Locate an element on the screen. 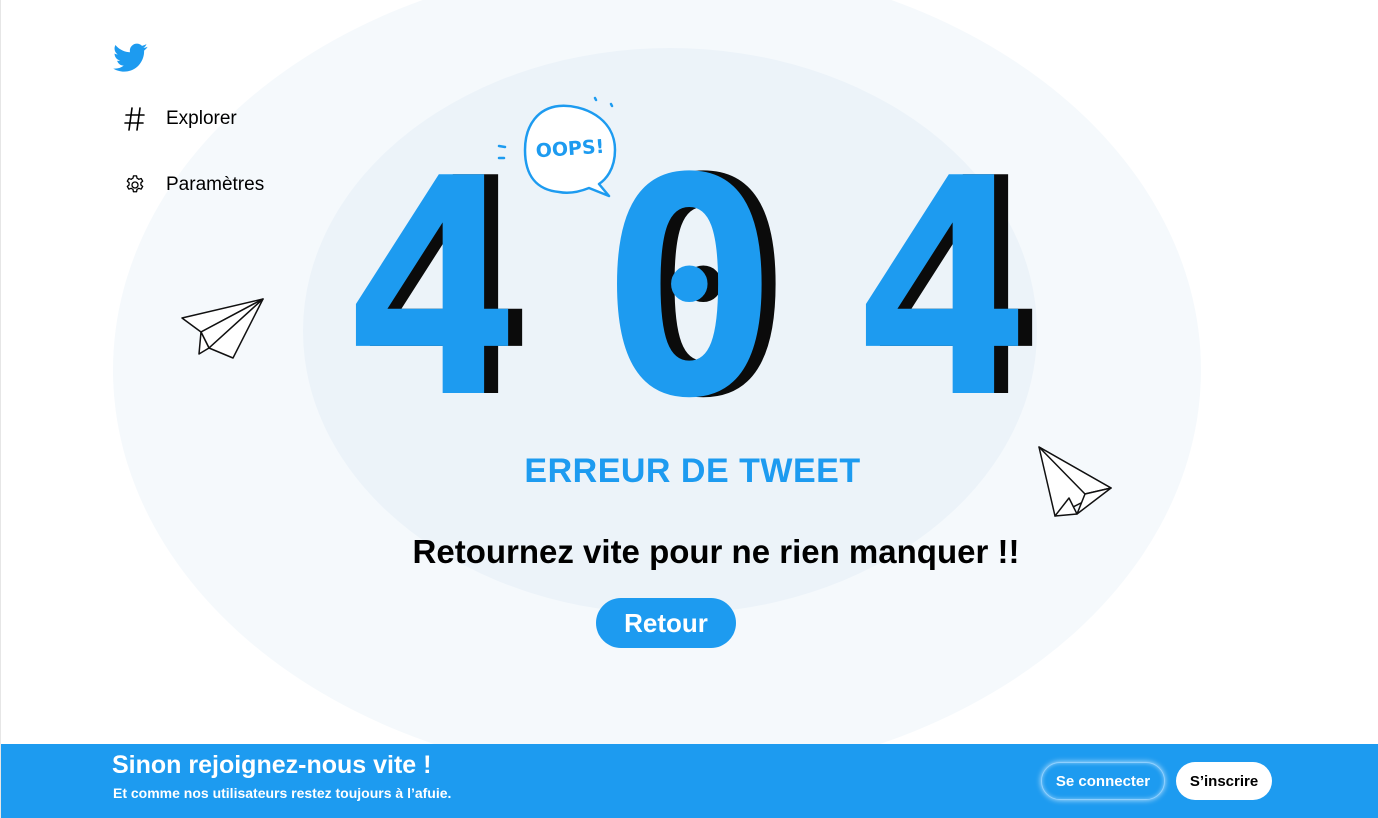 This screenshot has height=818, width=1378. login-button: Se connecter is located at coordinates (1103, 781).